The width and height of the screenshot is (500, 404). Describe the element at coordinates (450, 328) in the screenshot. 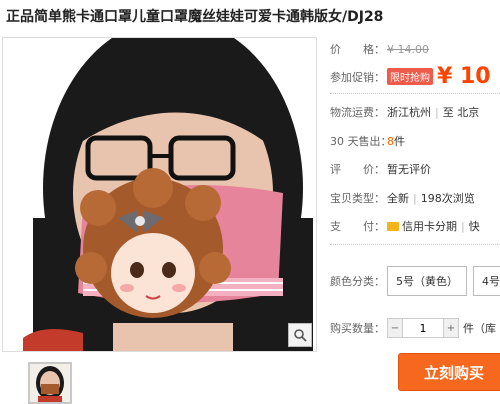

I see `increment-button: +` at that location.